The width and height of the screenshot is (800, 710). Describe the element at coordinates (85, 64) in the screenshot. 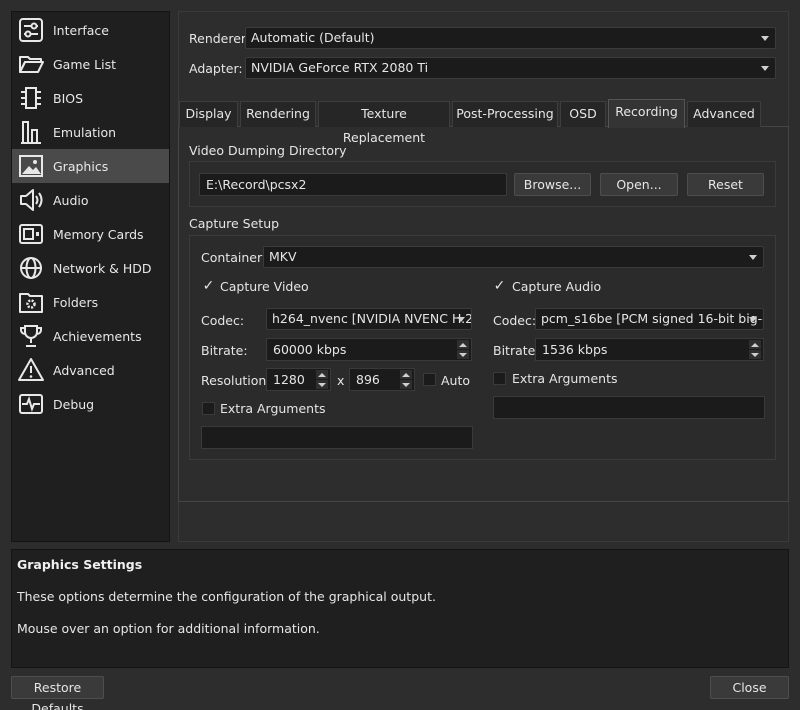

I see `sidebar-item-label: Game List` at that location.